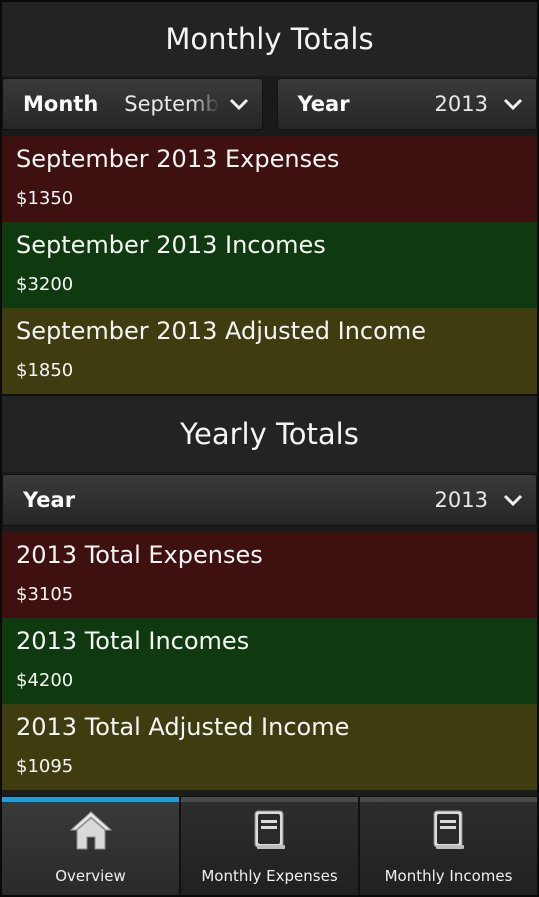 The width and height of the screenshot is (539, 897). Describe the element at coordinates (269, 747) in the screenshot. I see `yearly-adjusted-card: 2013 Total Adjusted Income $1095` at that location.